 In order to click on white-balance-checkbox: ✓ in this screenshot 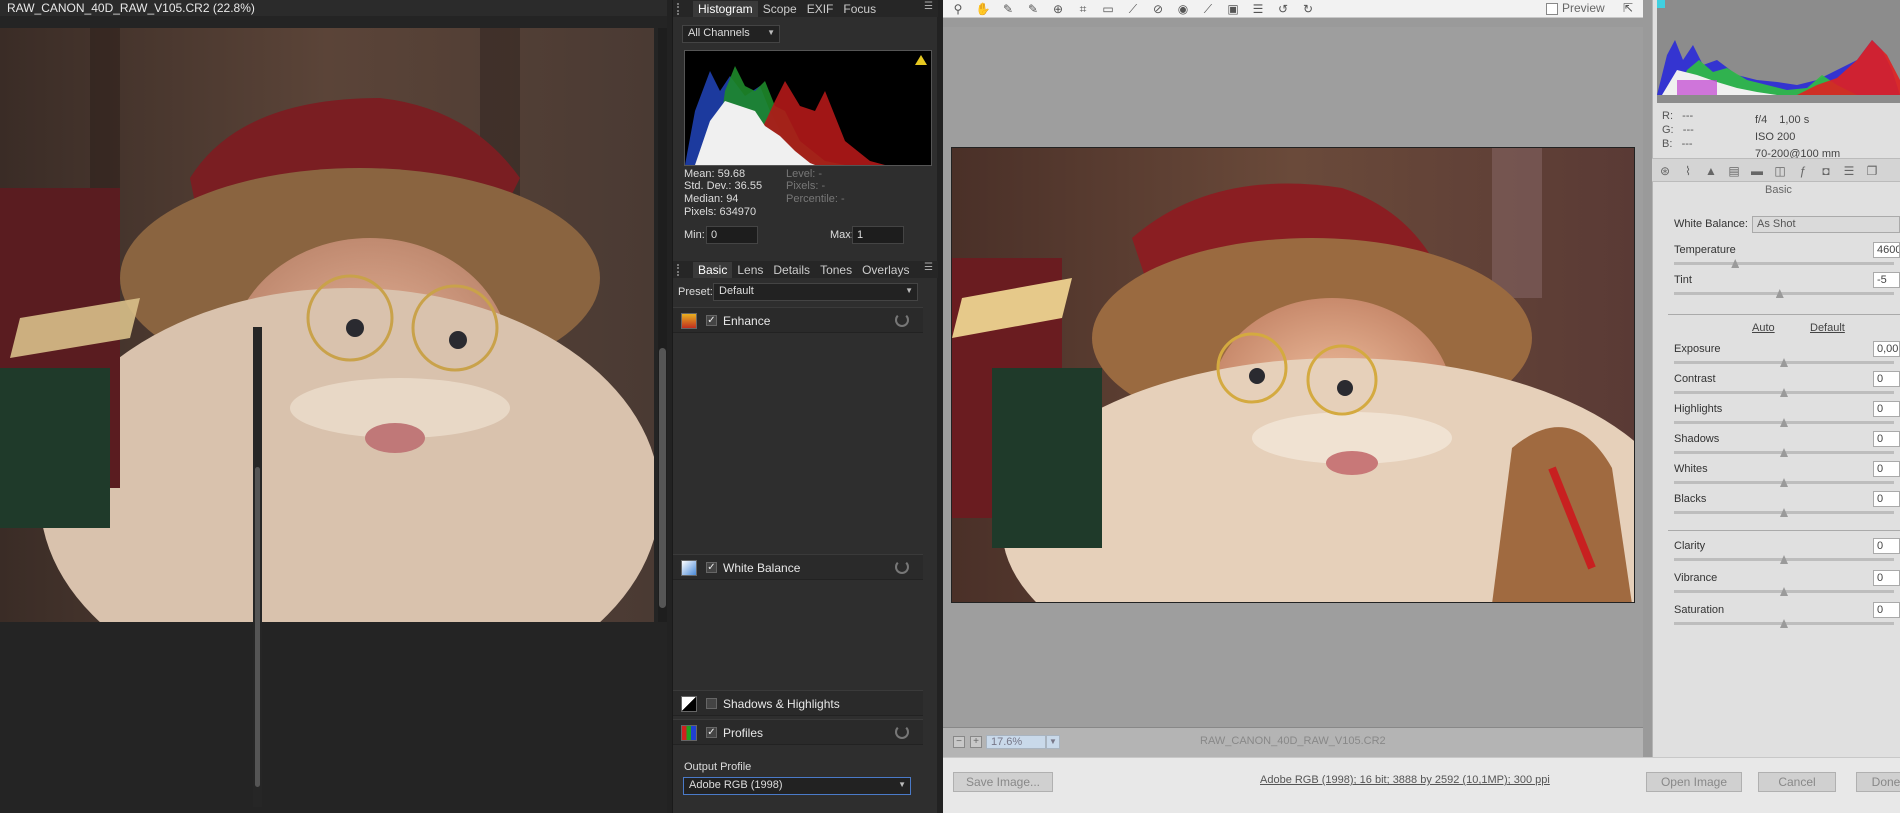, I will do `click(711, 567)`.